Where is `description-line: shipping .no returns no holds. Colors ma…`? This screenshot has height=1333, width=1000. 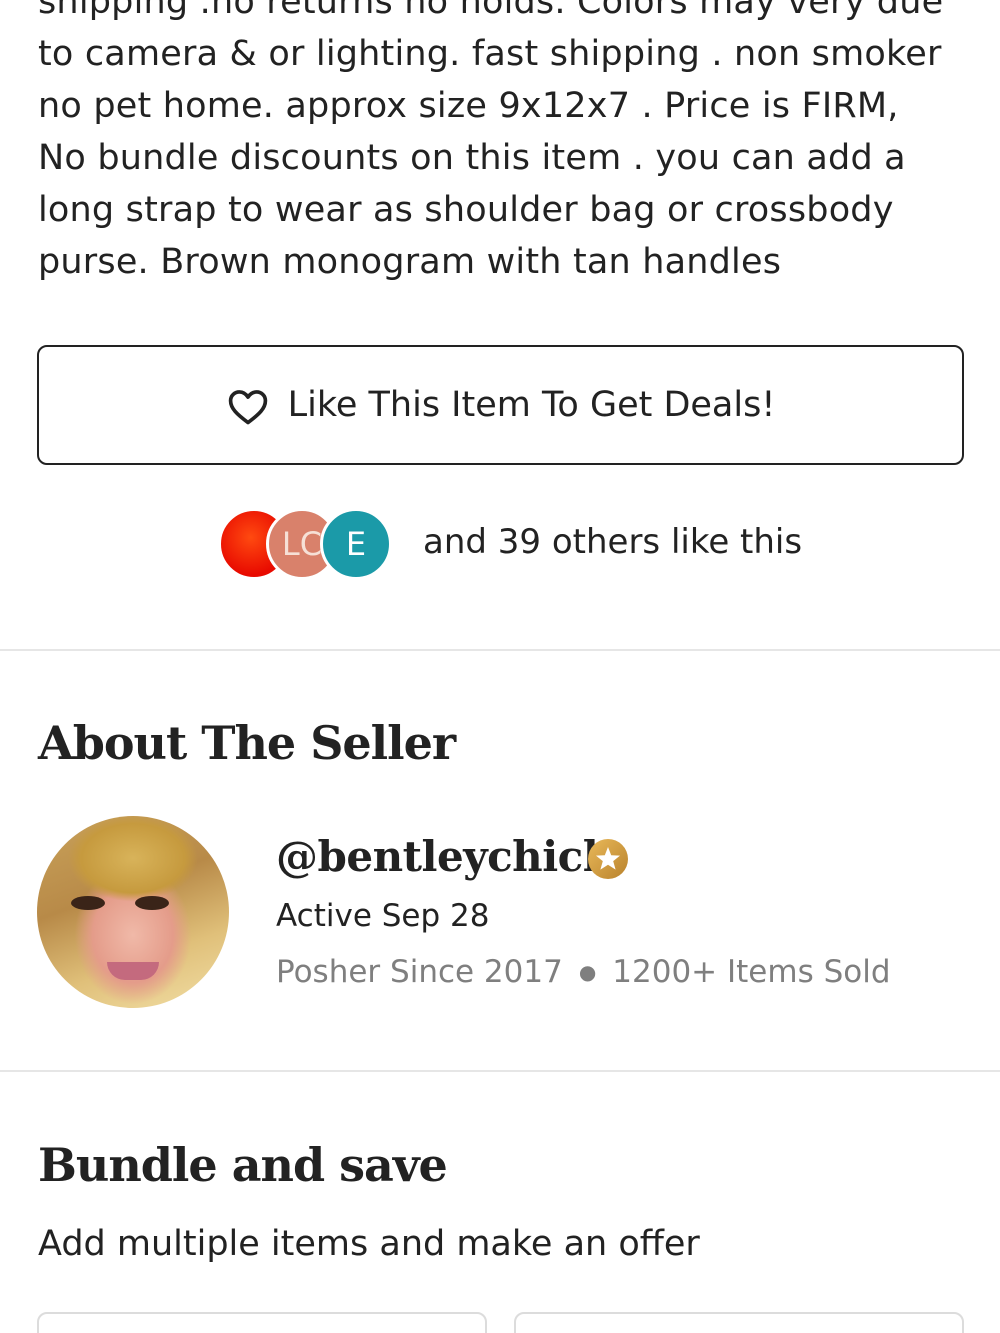 description-line: shipping .no returns no holds. Colors ma… is located at coordinates (491, 11).